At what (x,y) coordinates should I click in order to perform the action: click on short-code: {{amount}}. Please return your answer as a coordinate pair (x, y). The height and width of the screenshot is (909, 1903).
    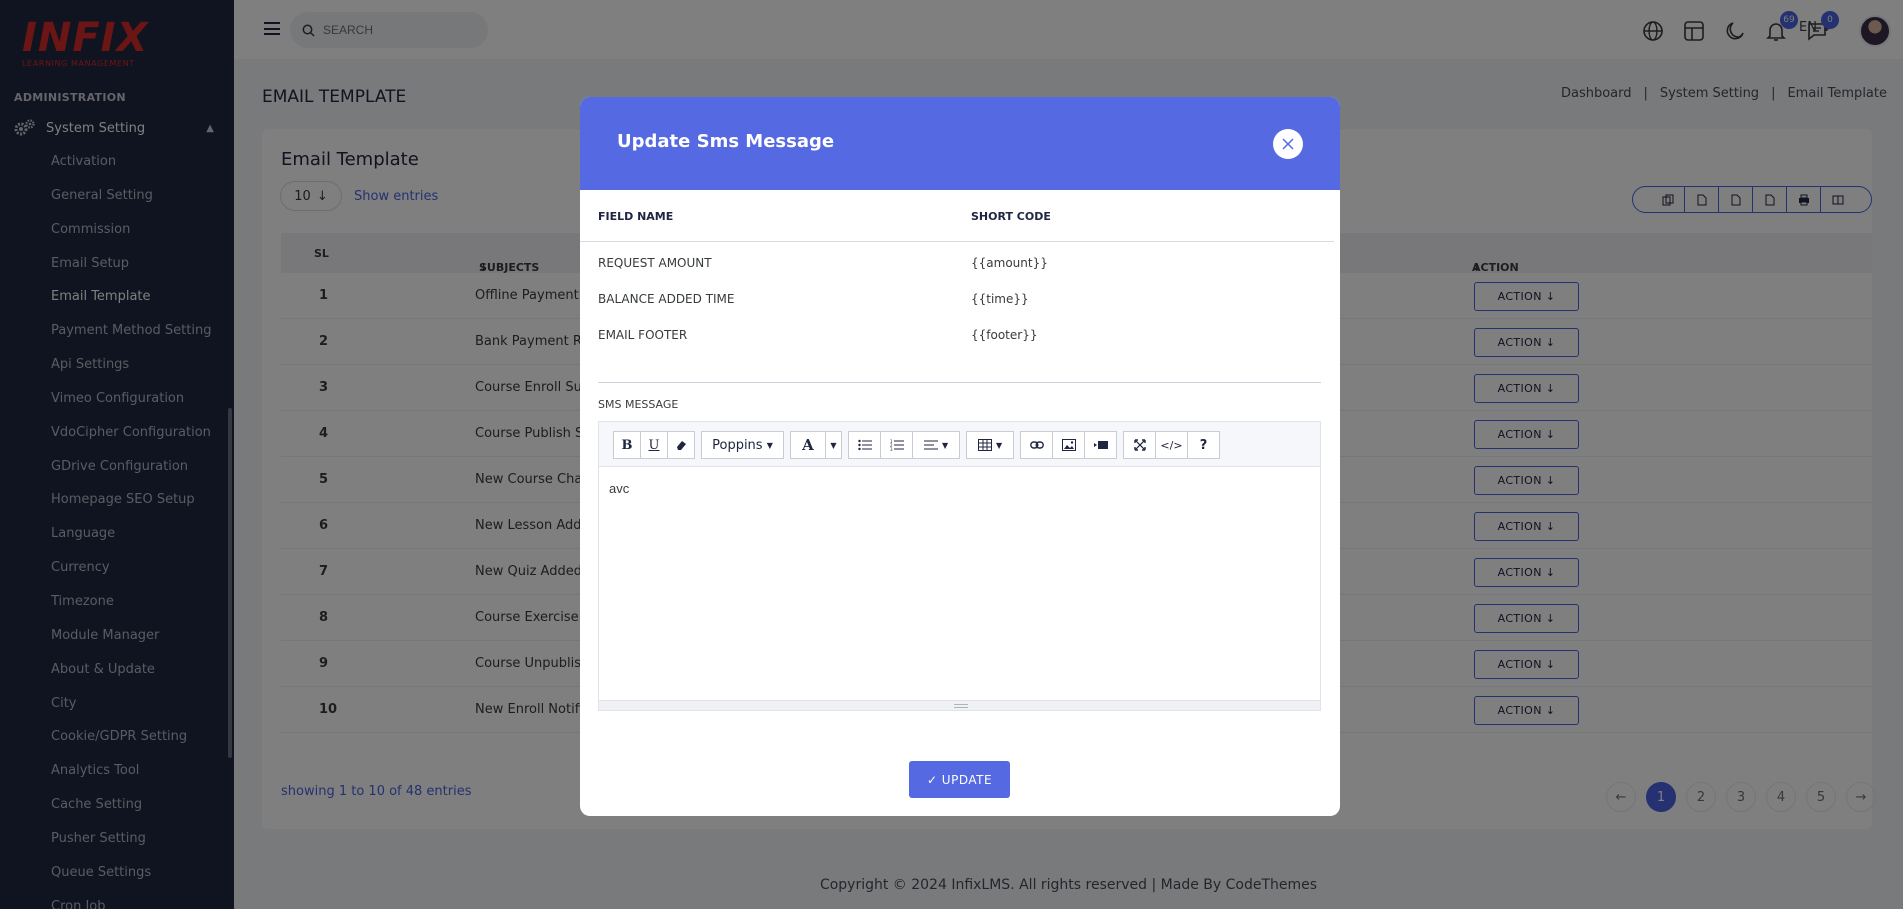
    Looking at the image, I should click on (1009, 263).